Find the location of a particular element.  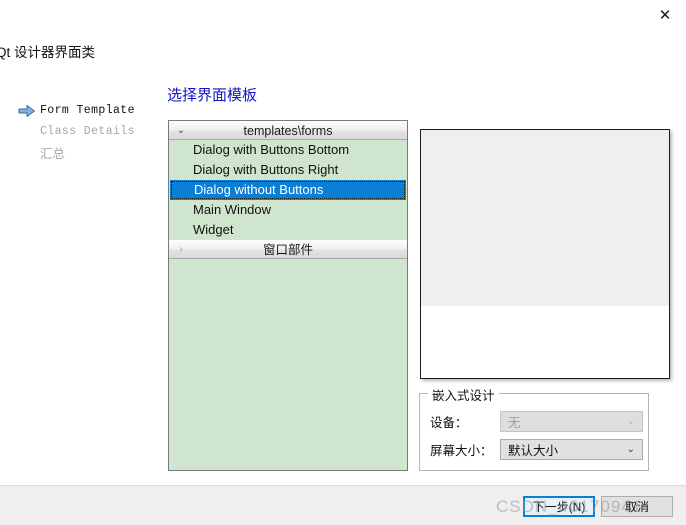

wizard-title: Qt 设计器界面类 is located at coordinates (48, 52).